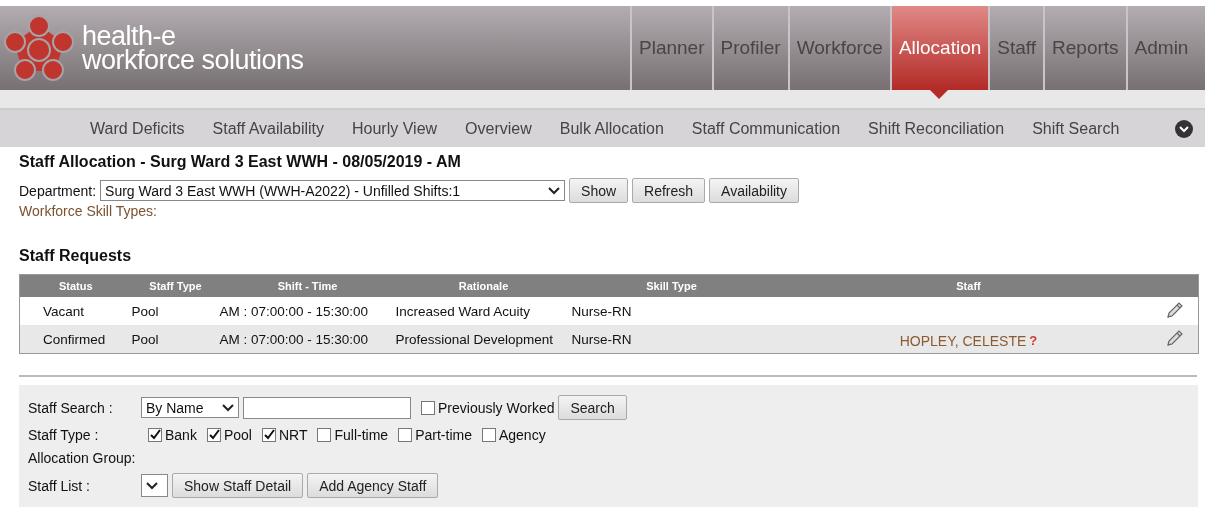 The image size is (1205, 512). Describe the element at coordinates (611, 128) in the screenshot. I see `subnav-link: Bulk Allocation` at that location.